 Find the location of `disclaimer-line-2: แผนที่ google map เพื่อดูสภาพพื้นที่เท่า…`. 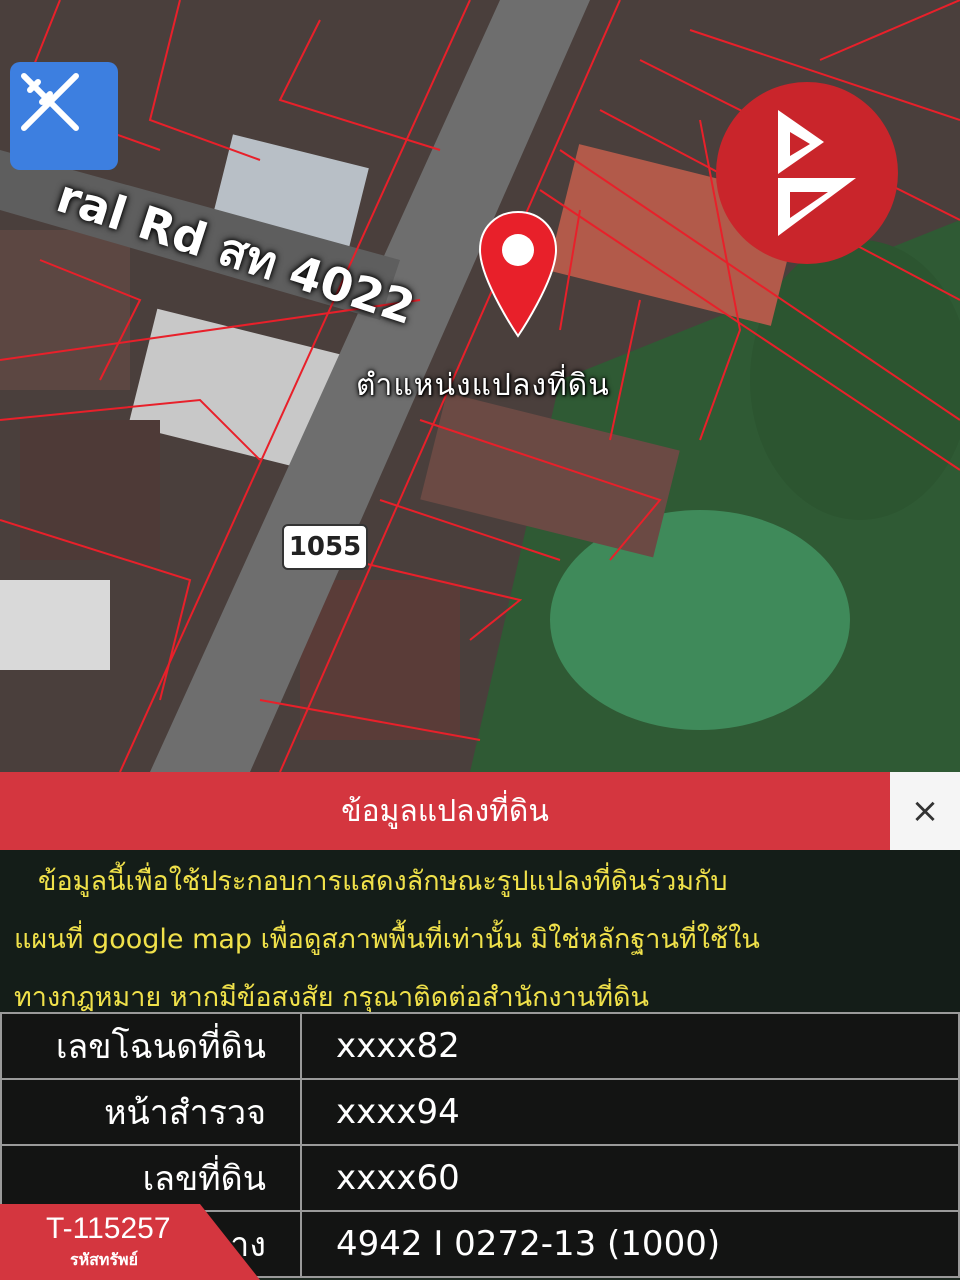

disclaimer-line-2: แผนที่ google map เพื่อดูสภาพพื้นที่เท่า… is located at coordinates (387, 939).